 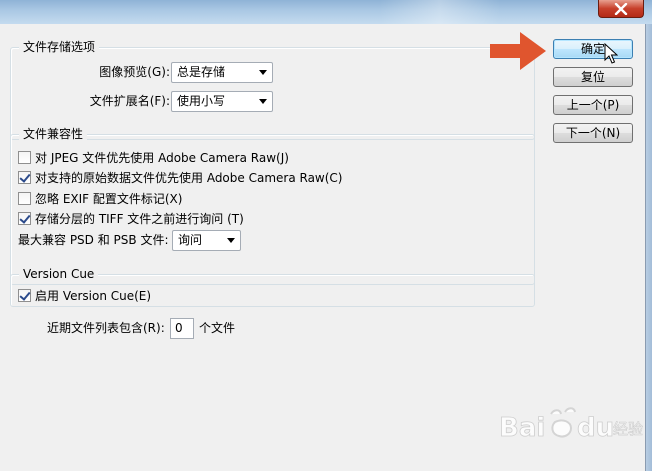 I want to click on ask-tiff-layers-checkbox, so click(x=24, y=218).